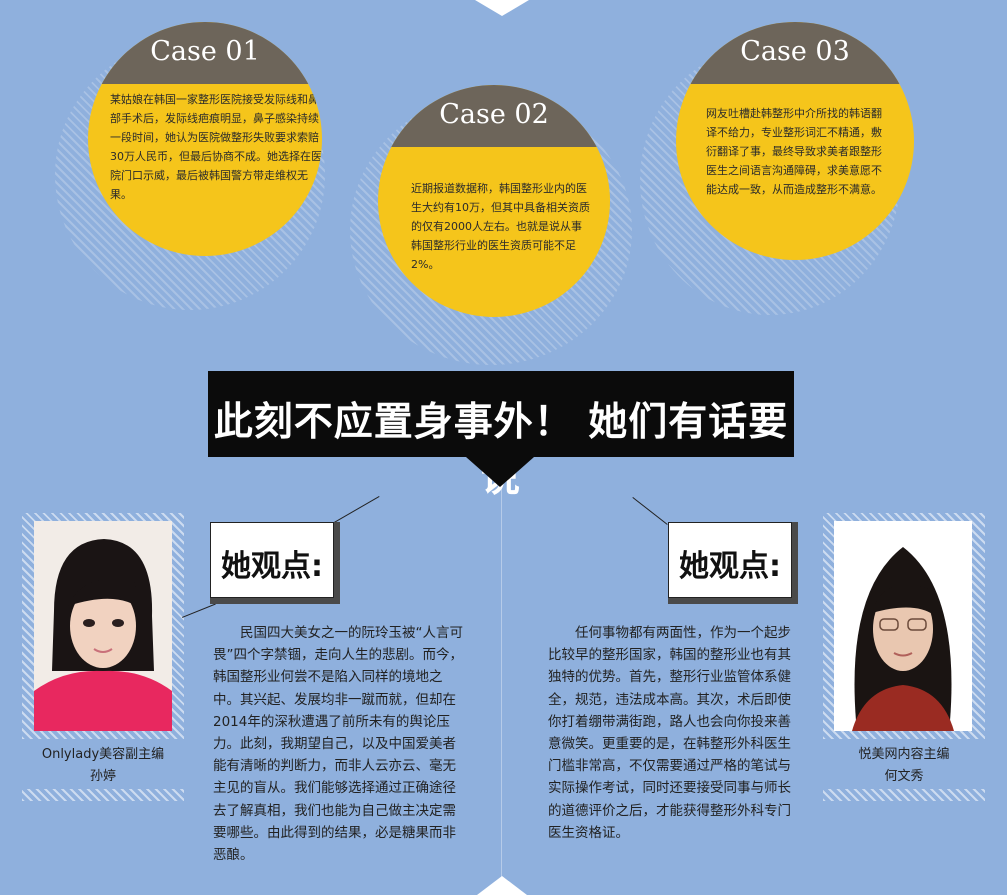 This screenshot has width=1007, height=895. Describe the element at coordinates (501, 436) in the screenshot. I see `headline-banner: 此刻不应置身事外！ 她们有话要说` at that location.